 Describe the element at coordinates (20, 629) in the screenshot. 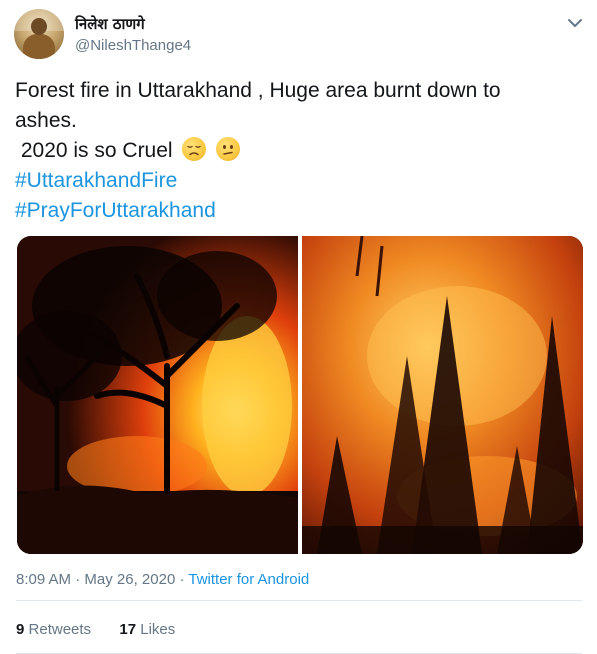

I see `retweets-count: 9` at that location.